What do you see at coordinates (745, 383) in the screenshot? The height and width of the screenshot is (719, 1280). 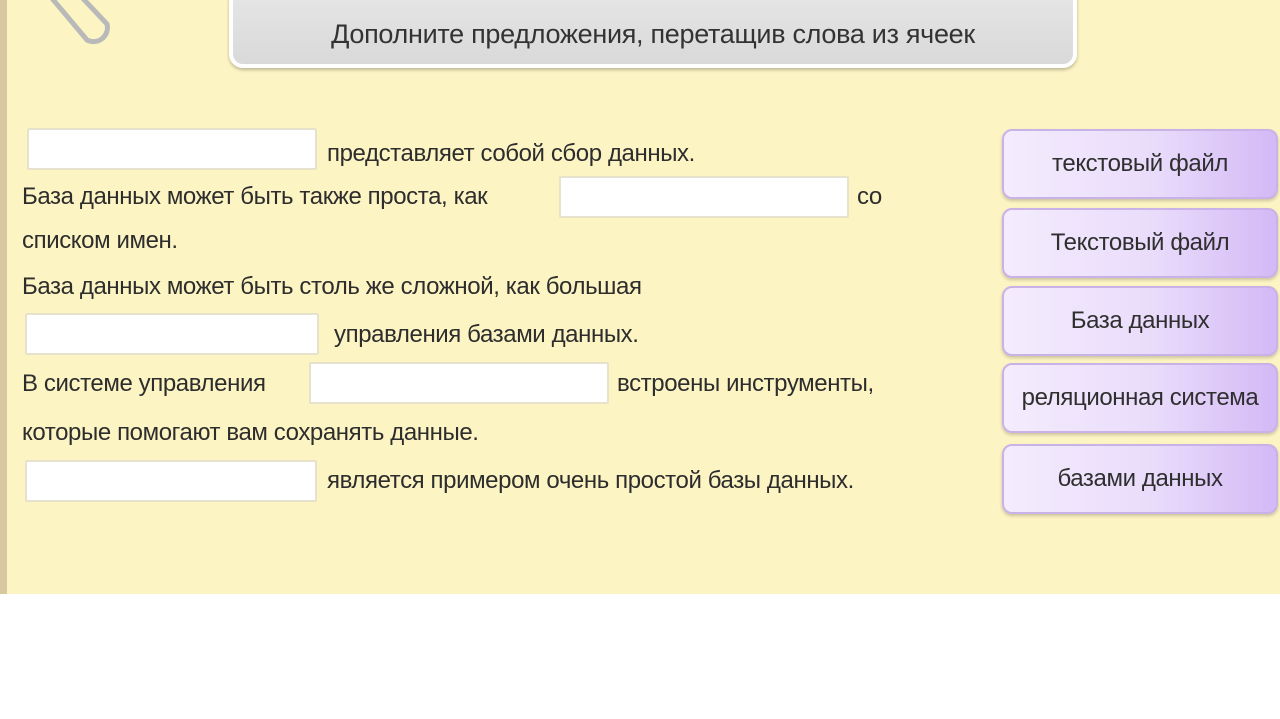 I see `sentence-4-tail: встроены инструменты,` at bounding box center [745, 383].